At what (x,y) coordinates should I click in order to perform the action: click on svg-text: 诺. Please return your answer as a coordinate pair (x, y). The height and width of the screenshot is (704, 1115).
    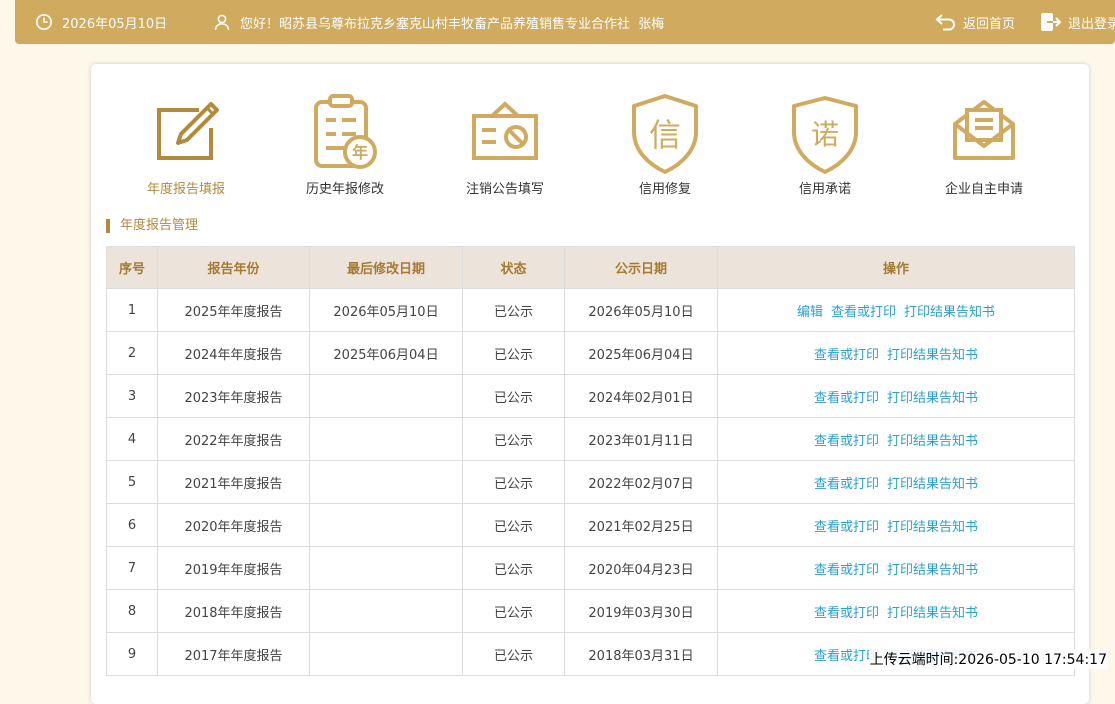
    Looking at the image, I should click on (825, 134).